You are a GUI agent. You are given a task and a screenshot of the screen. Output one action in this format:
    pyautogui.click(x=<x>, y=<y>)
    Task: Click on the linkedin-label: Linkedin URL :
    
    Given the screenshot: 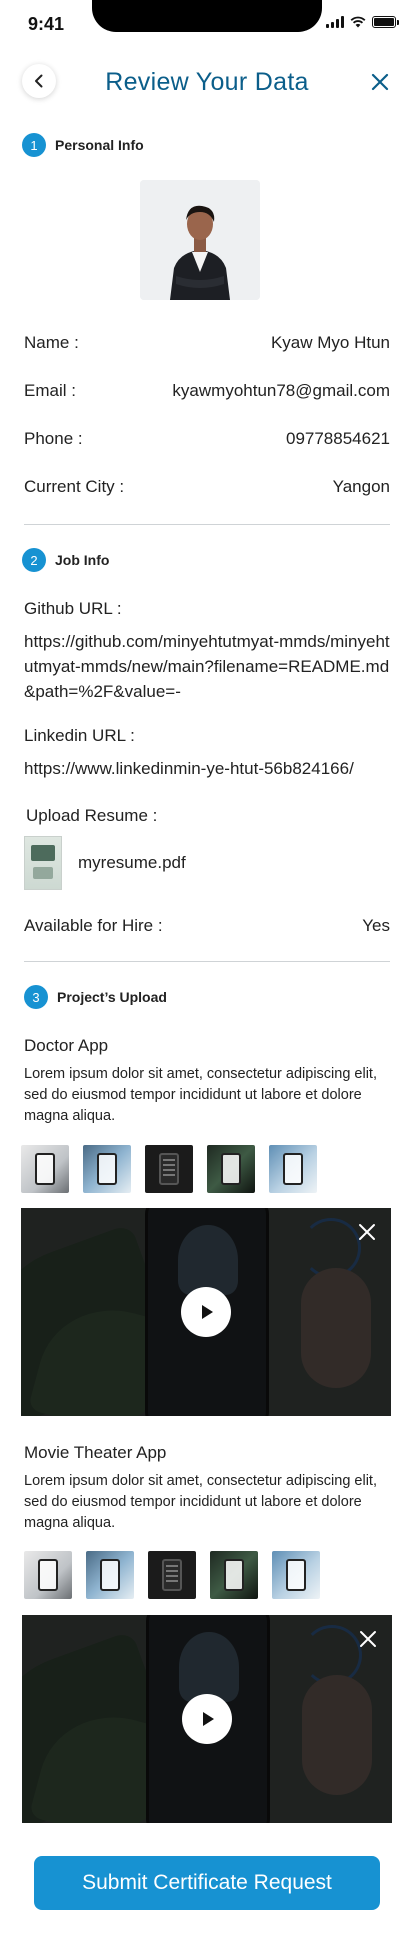 What is the action you would take?
    pyautogui.click(x=79, y=735)
    